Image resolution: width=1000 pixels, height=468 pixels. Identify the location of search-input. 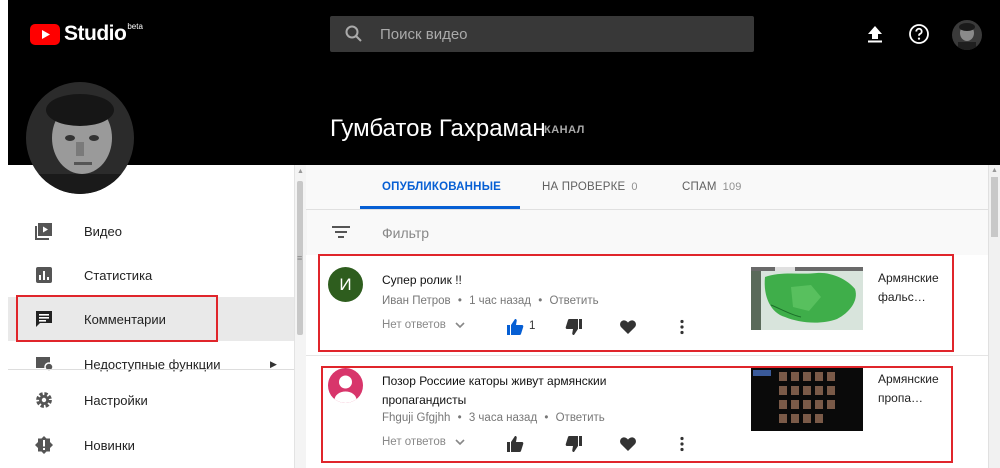
(560, 34).